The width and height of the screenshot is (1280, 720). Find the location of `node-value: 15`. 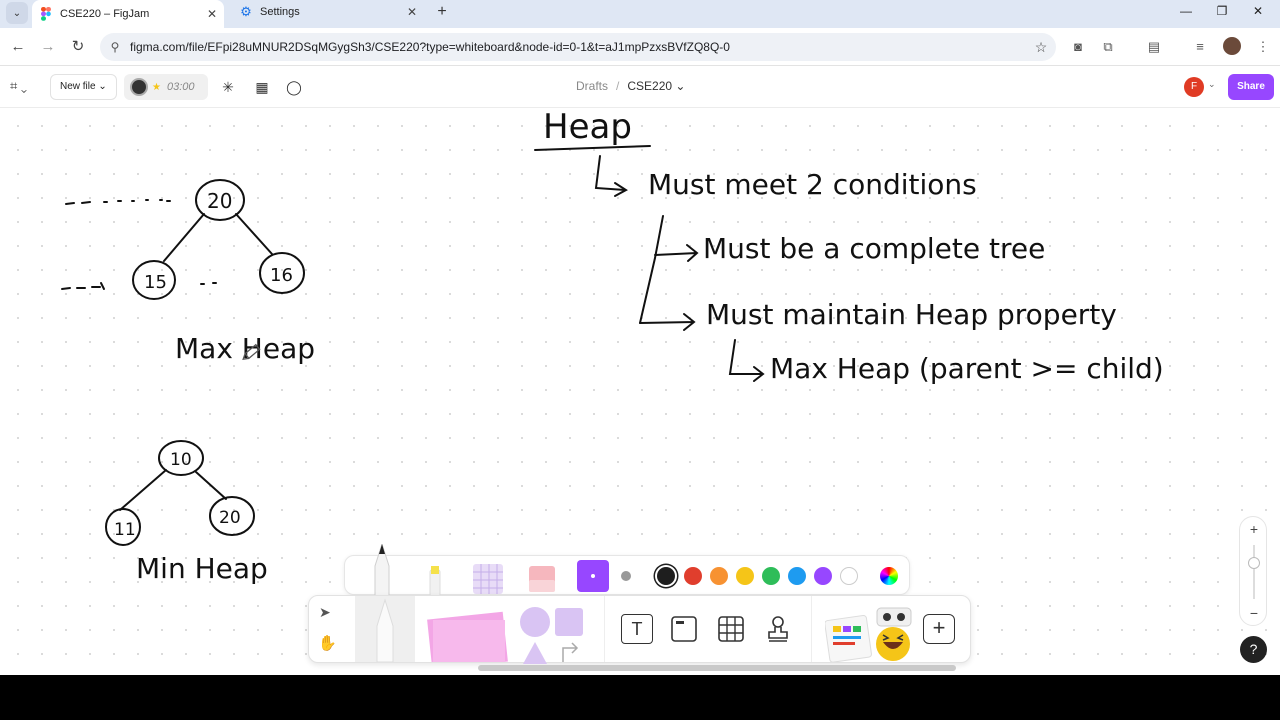

node-value: 15 is located at coordinates (155, 282).